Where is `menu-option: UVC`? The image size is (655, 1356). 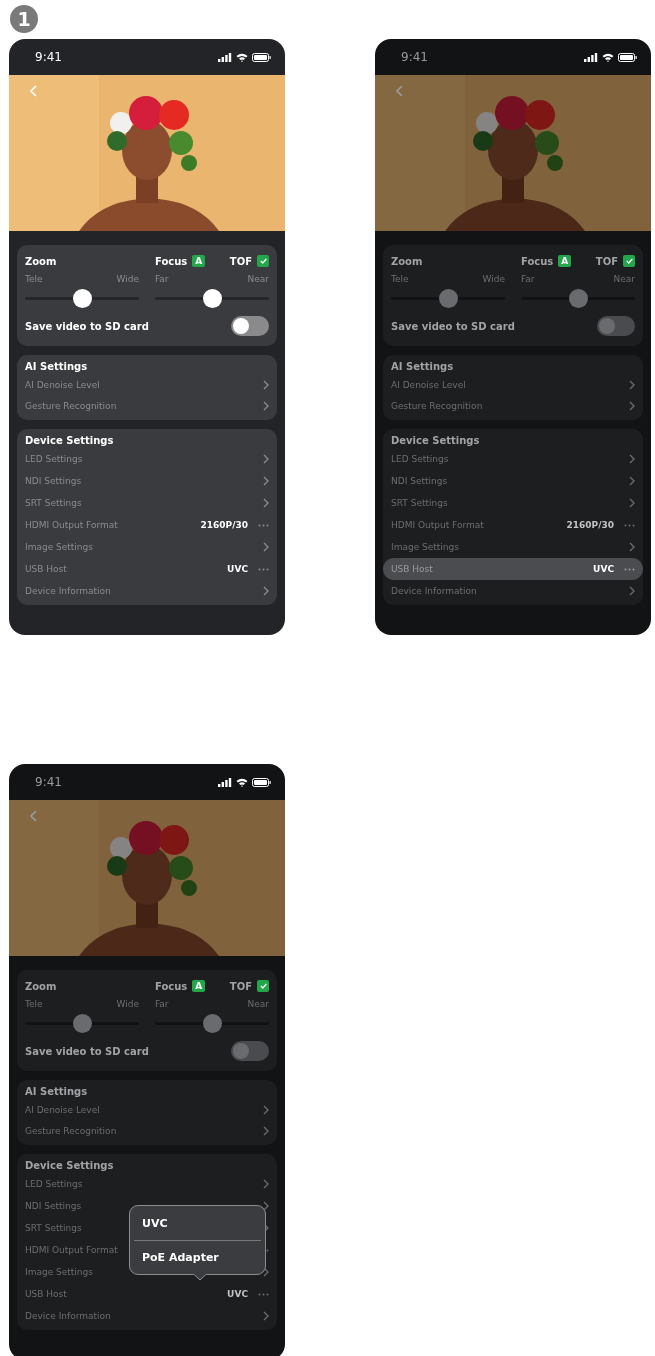 menu-option: UVC is located at coordinates (197, 1223).